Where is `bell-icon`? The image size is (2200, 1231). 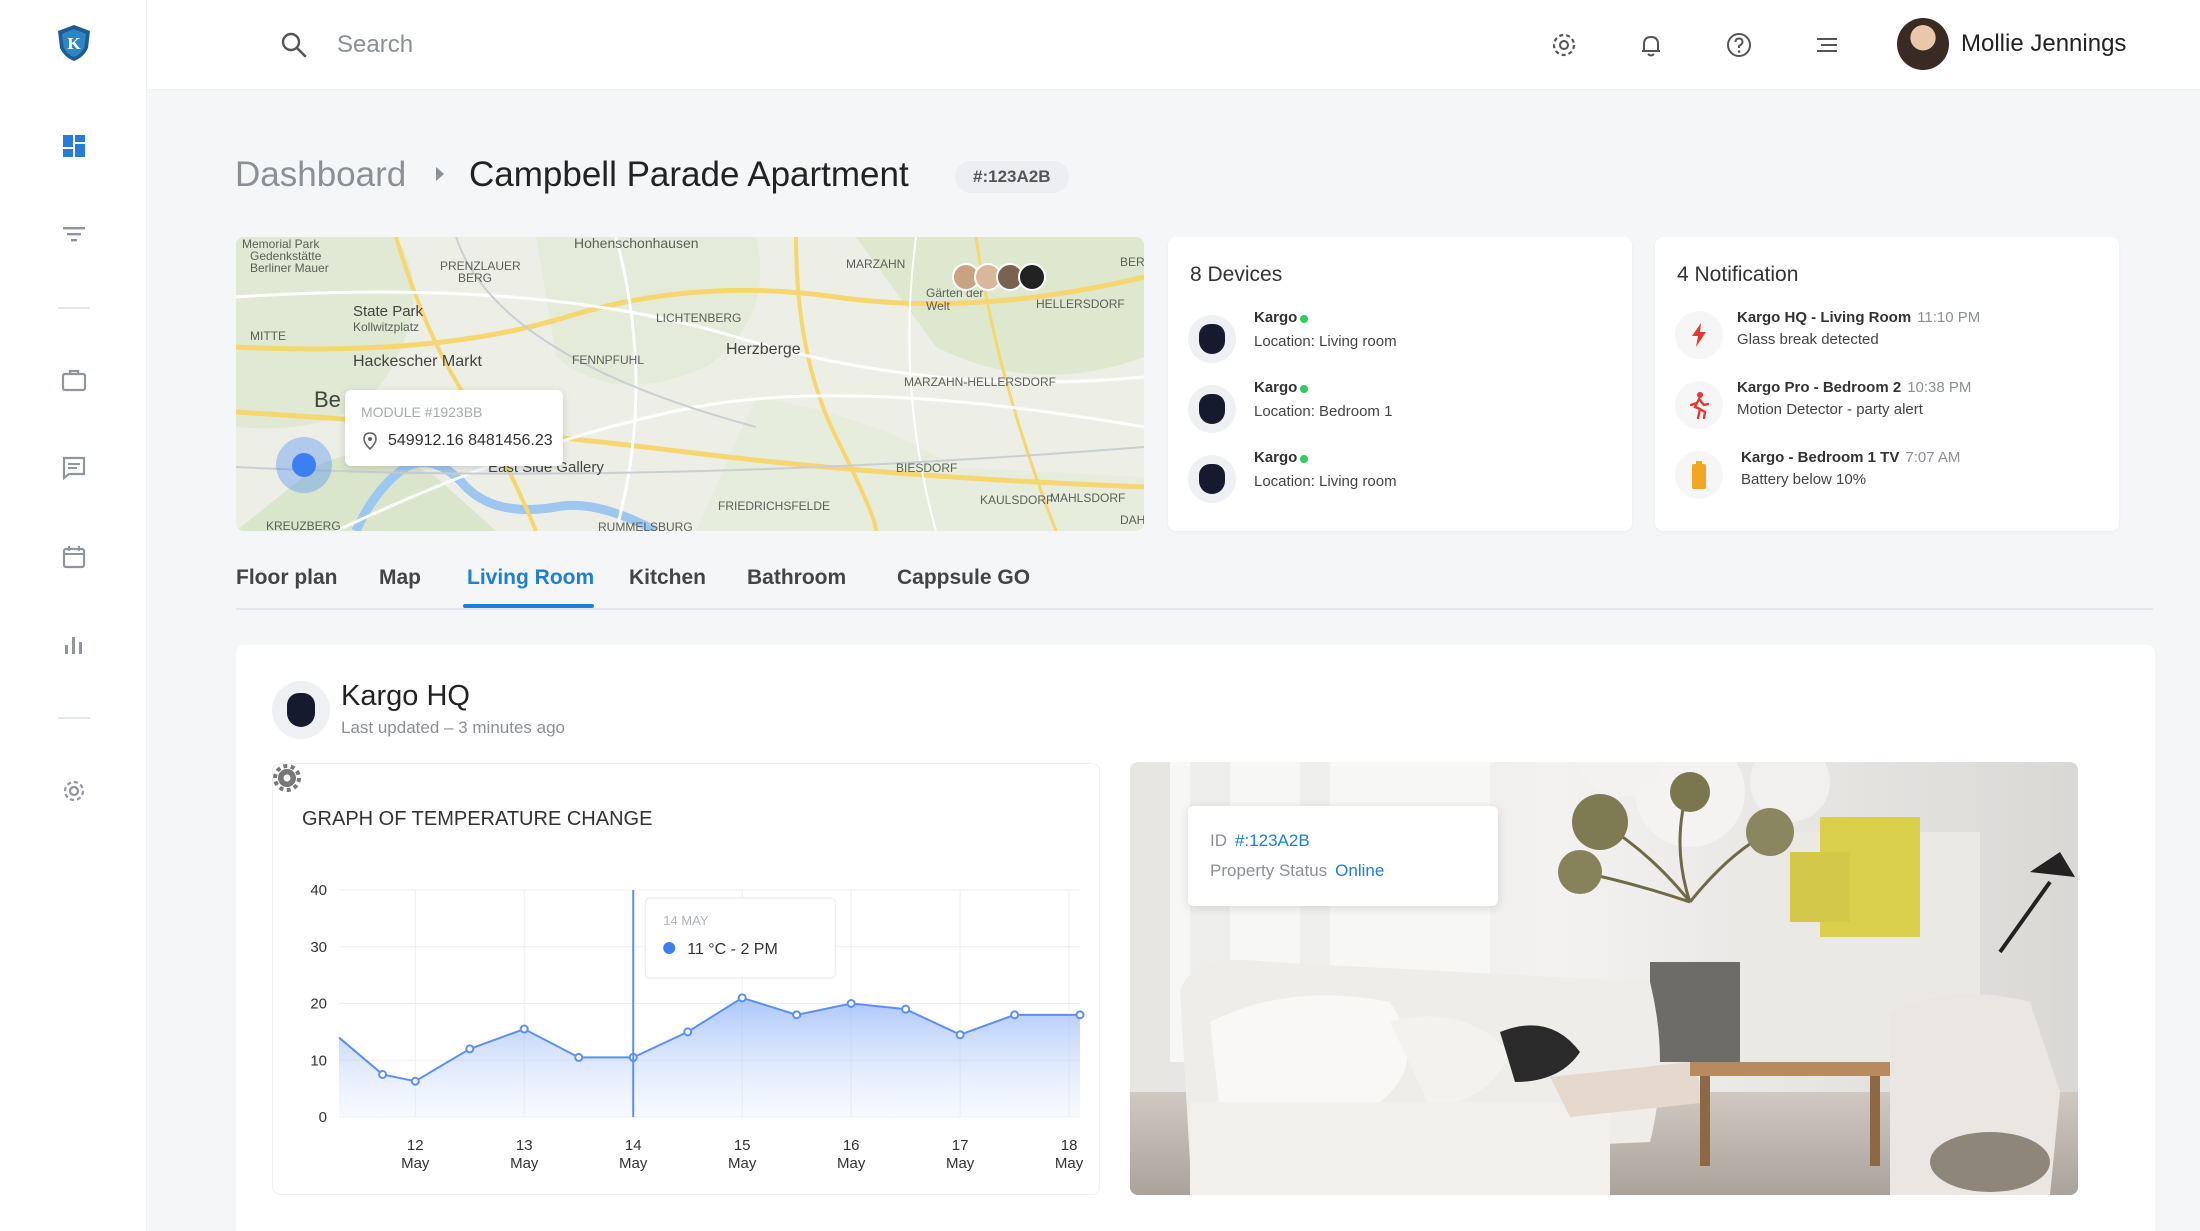 bell-icon is located at coordinates (1651, 45).